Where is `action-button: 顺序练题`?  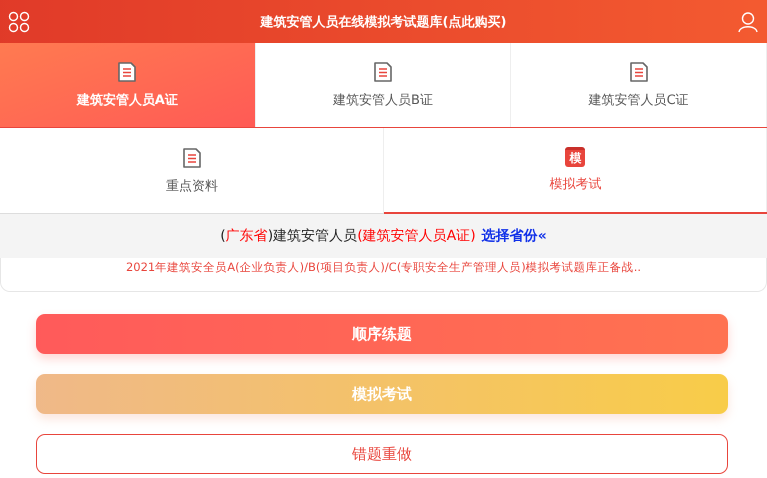 action-button: 顺序练题 is located at coordinates (382, 334).